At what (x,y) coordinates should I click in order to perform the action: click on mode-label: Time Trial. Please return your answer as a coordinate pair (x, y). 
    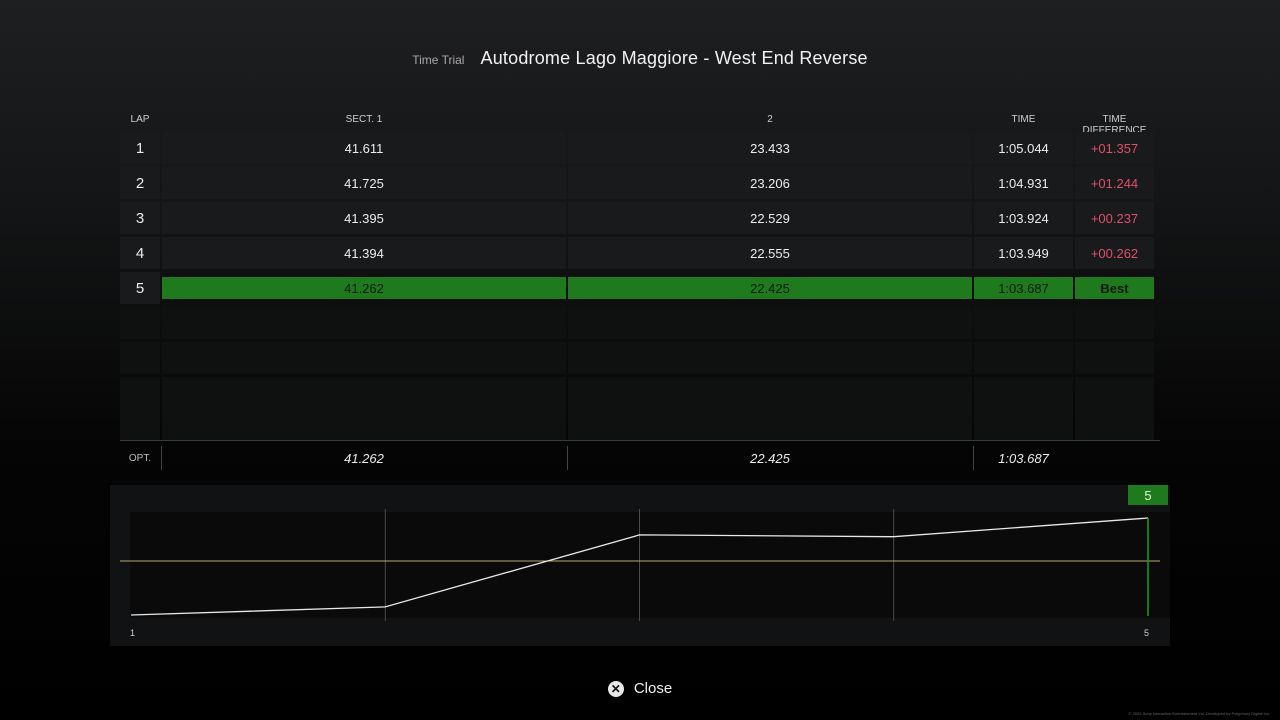
    Looking at the image, I should click on (438, 60).